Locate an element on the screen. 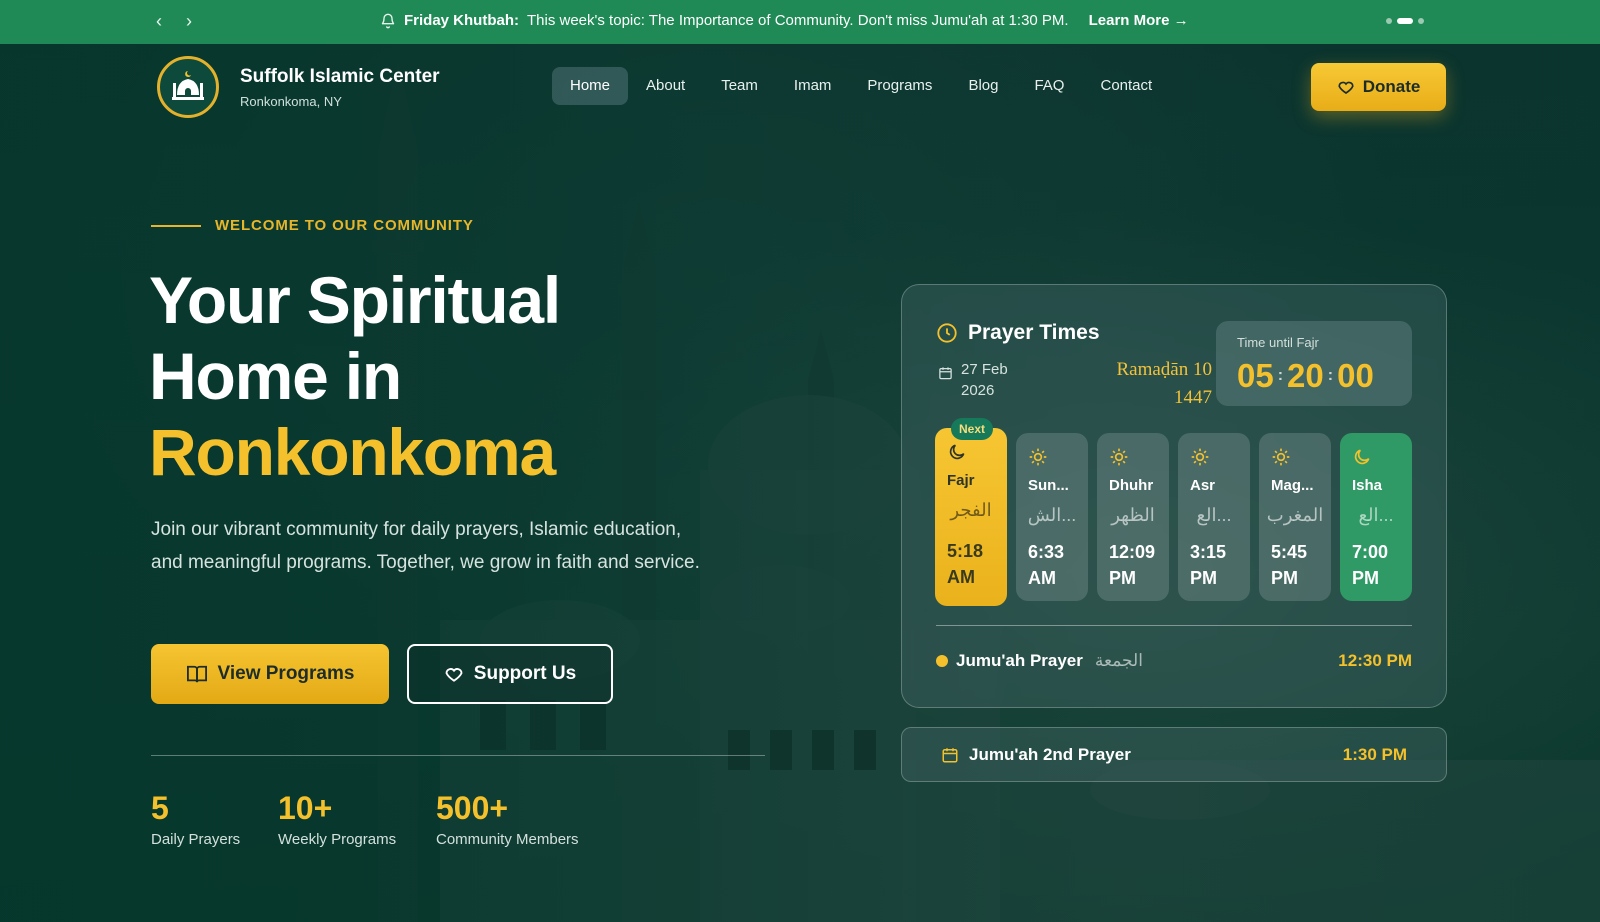 This screenshot has height=922, width=1600. announcement-pager is located at coordinates (1405, 21).